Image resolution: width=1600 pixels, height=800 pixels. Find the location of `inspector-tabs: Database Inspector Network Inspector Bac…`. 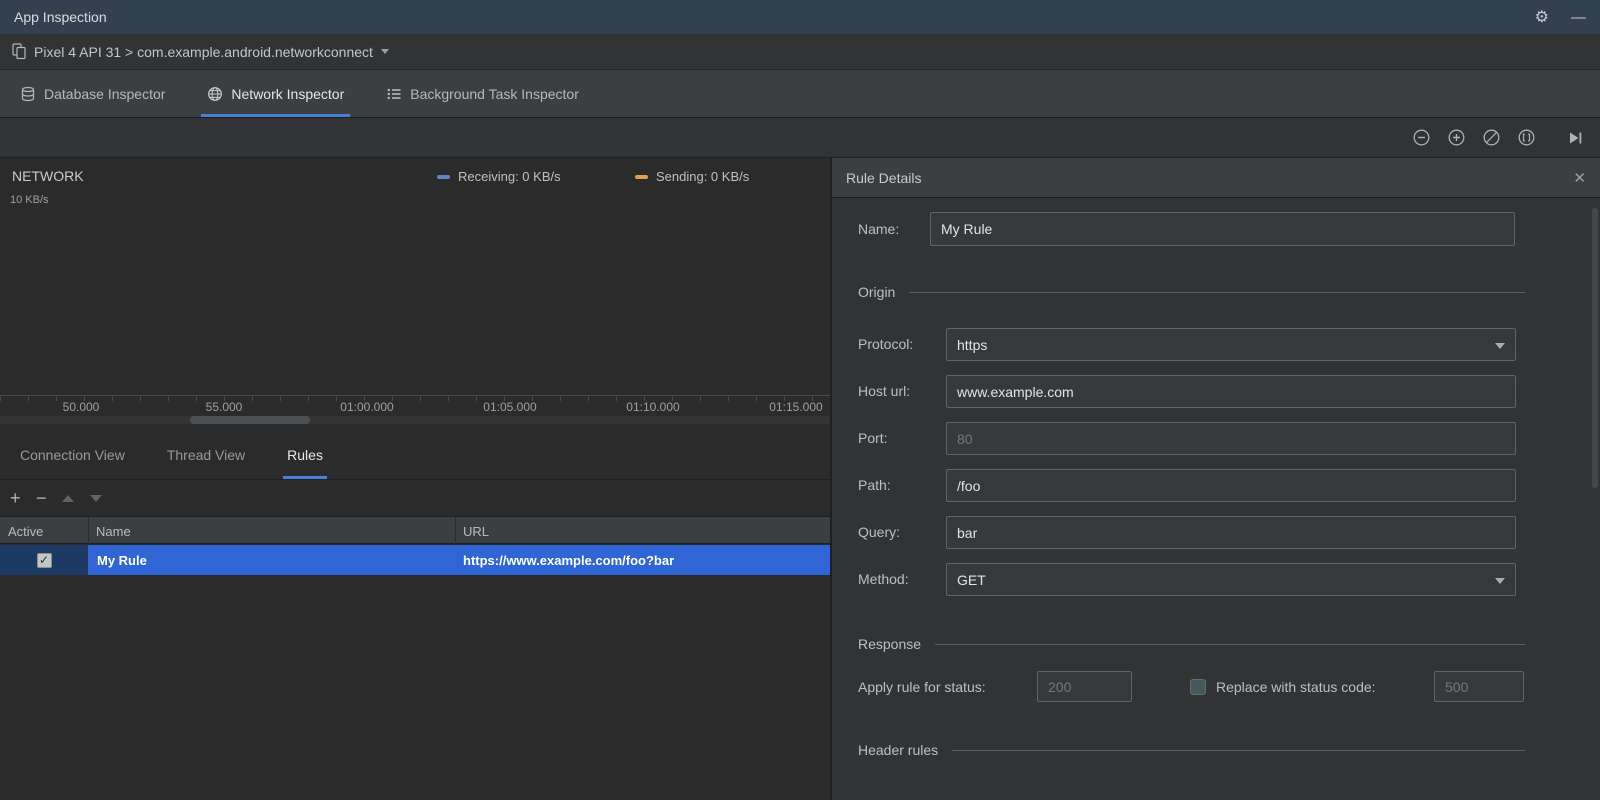

inspector-tabs: Database Inspector Network Inspector Bac… is located at coordinates (800, 94).